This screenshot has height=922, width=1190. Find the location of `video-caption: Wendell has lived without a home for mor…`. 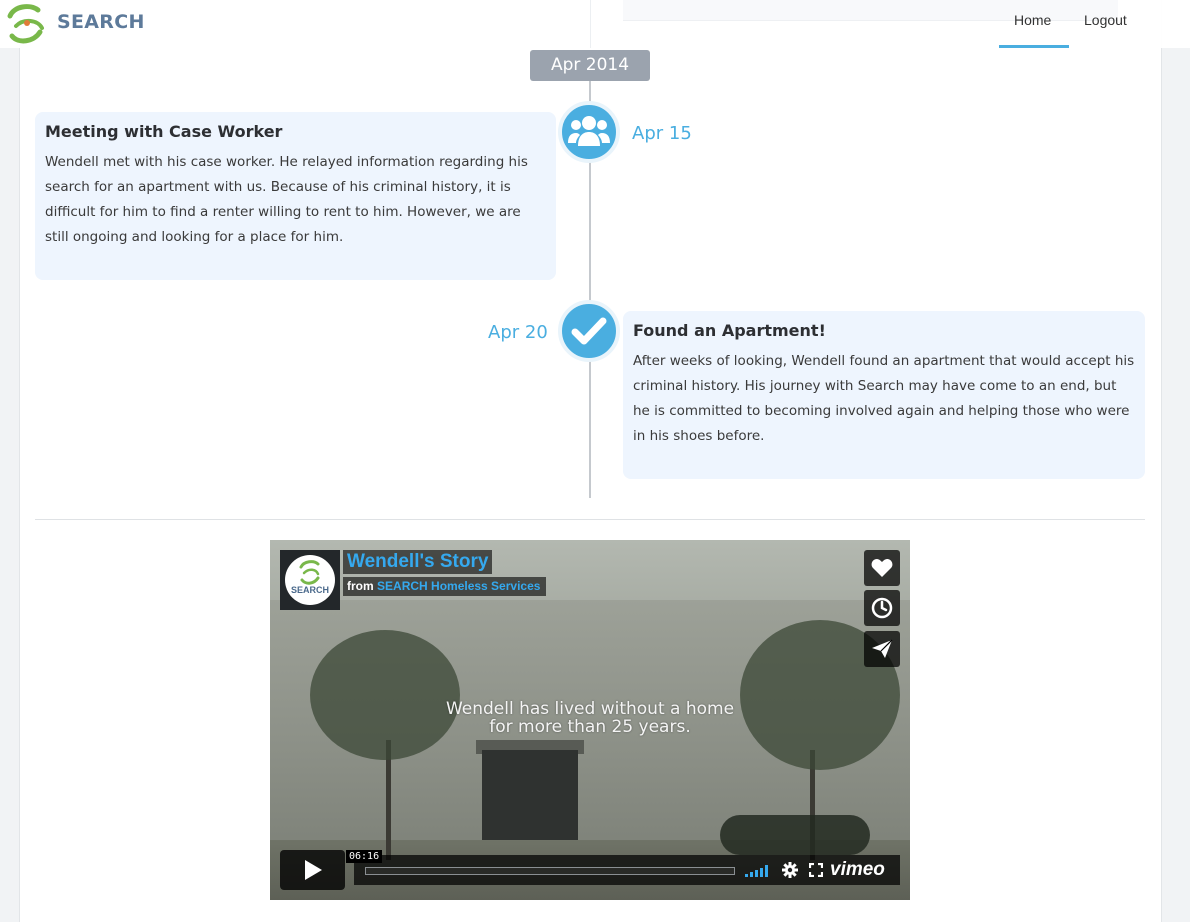

video-caption: Wendell has lived without a home for mor… is located at coordinates (590, 718).